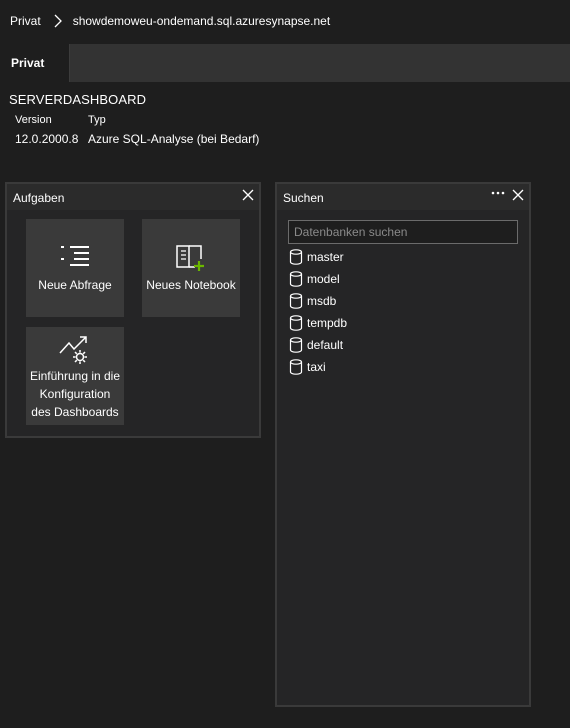 Image resolution: width=570 pixels, height=728 pixels. Describe the element at coordinates (78, 99) in the screenshot. I see `page-title: SERVERDASHBOARD` at that location.